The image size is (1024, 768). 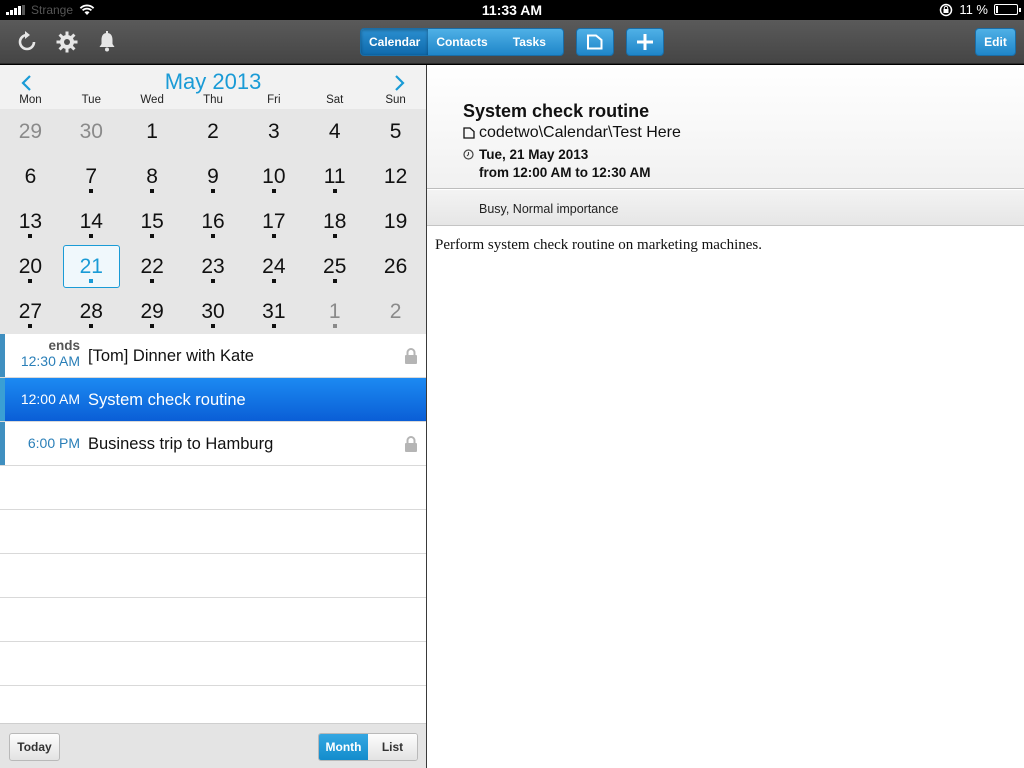 I want to click on calendar-day: 12, so click(x=395, y=176).